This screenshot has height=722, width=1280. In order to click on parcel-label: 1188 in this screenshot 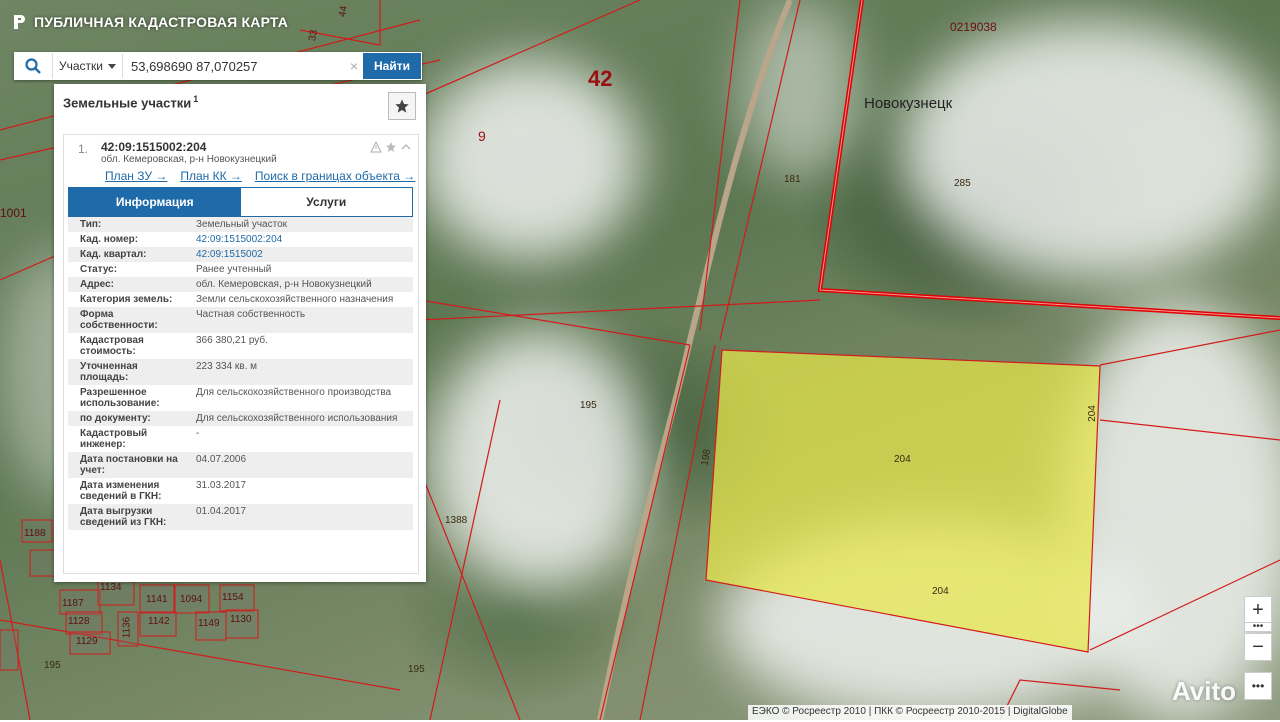, I will do `click(35, 533)`.